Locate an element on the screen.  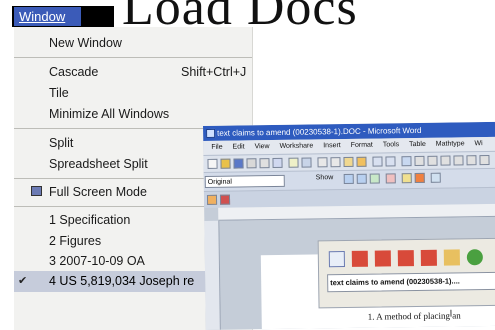
menu-bar: Window is located at coordinates (63, 16).